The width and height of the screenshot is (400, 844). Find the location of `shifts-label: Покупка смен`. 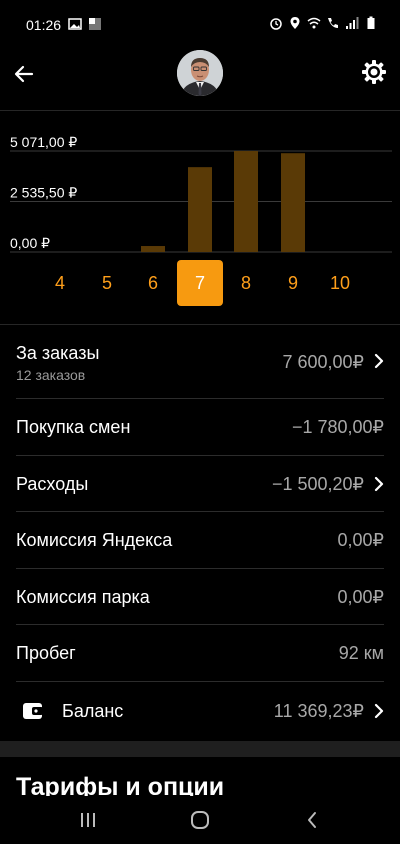

shifts-label: Покупка смен is located at coordinates (73, 427).